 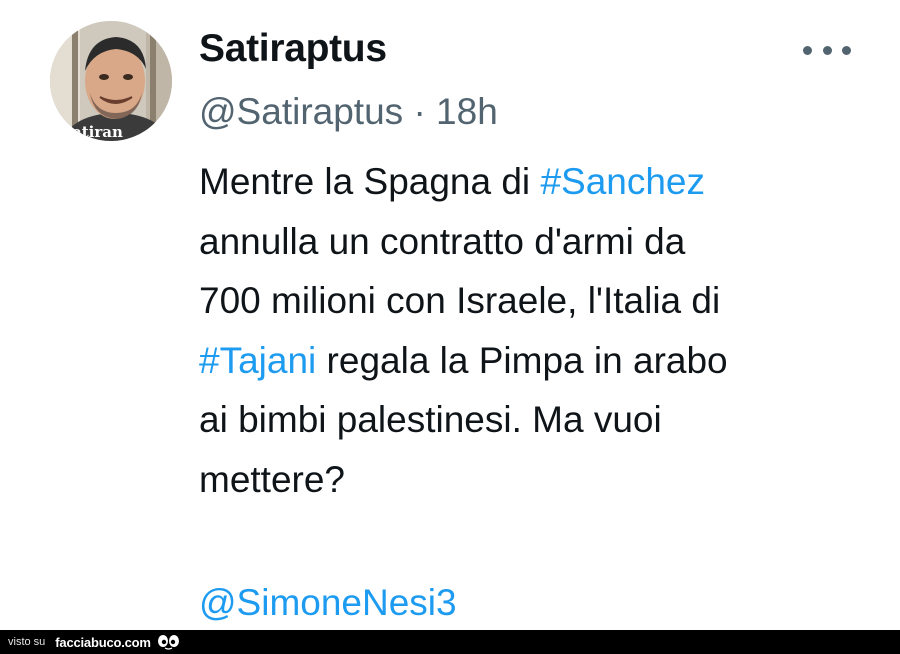 What do you see at coordinates (97, 132) in the screenshot?
I see `avatar-watermark-text: atiran` at bounding box center [97, 132].